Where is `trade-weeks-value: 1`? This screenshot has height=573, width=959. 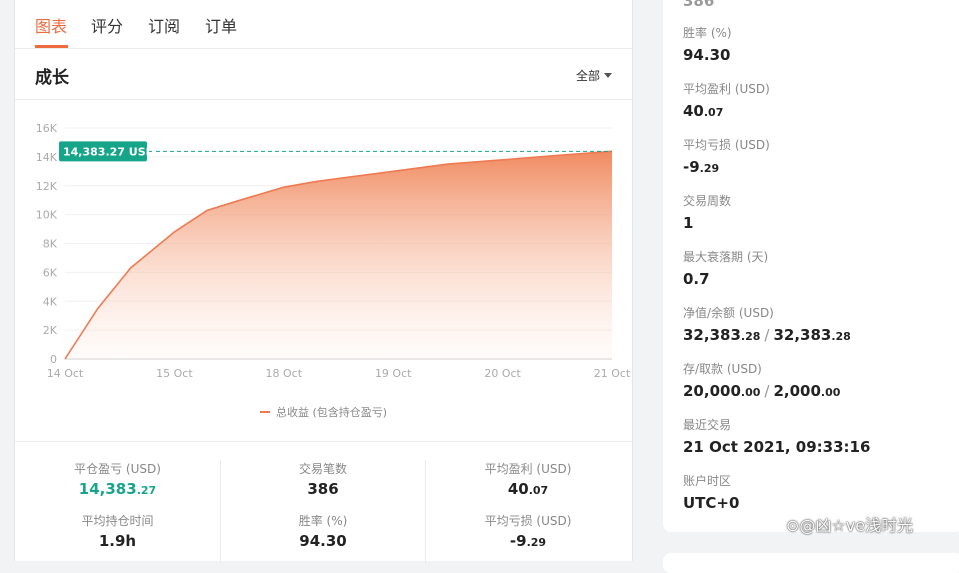 trade-weeks-value: 1 is located at coordinates (688, 223).